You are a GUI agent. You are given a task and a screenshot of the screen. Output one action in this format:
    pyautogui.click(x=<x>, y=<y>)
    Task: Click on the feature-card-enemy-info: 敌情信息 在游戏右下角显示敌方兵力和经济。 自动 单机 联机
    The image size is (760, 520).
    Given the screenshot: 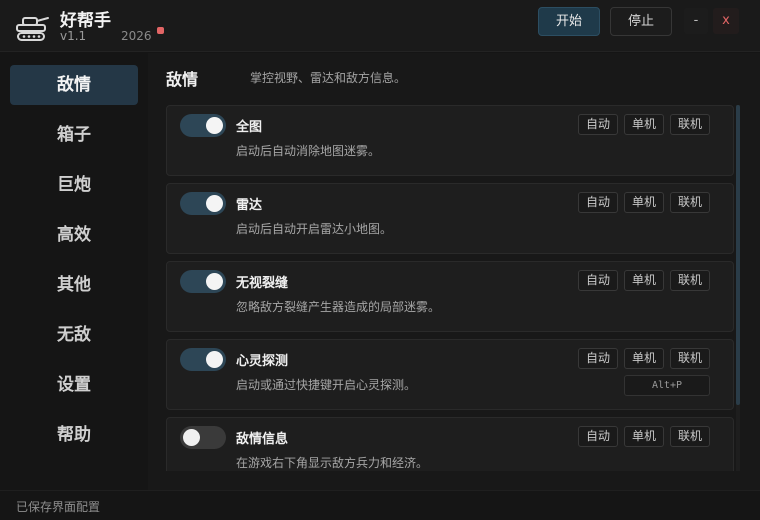 What is the action you would take?
    pyautogui.click(x=450, y=444)
    